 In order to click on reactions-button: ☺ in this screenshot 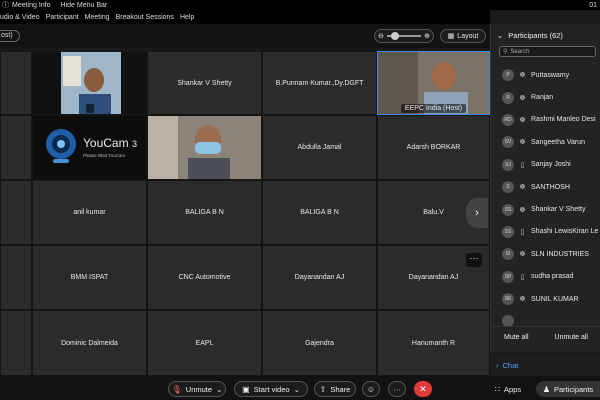, I will do `click(371, 389)`.